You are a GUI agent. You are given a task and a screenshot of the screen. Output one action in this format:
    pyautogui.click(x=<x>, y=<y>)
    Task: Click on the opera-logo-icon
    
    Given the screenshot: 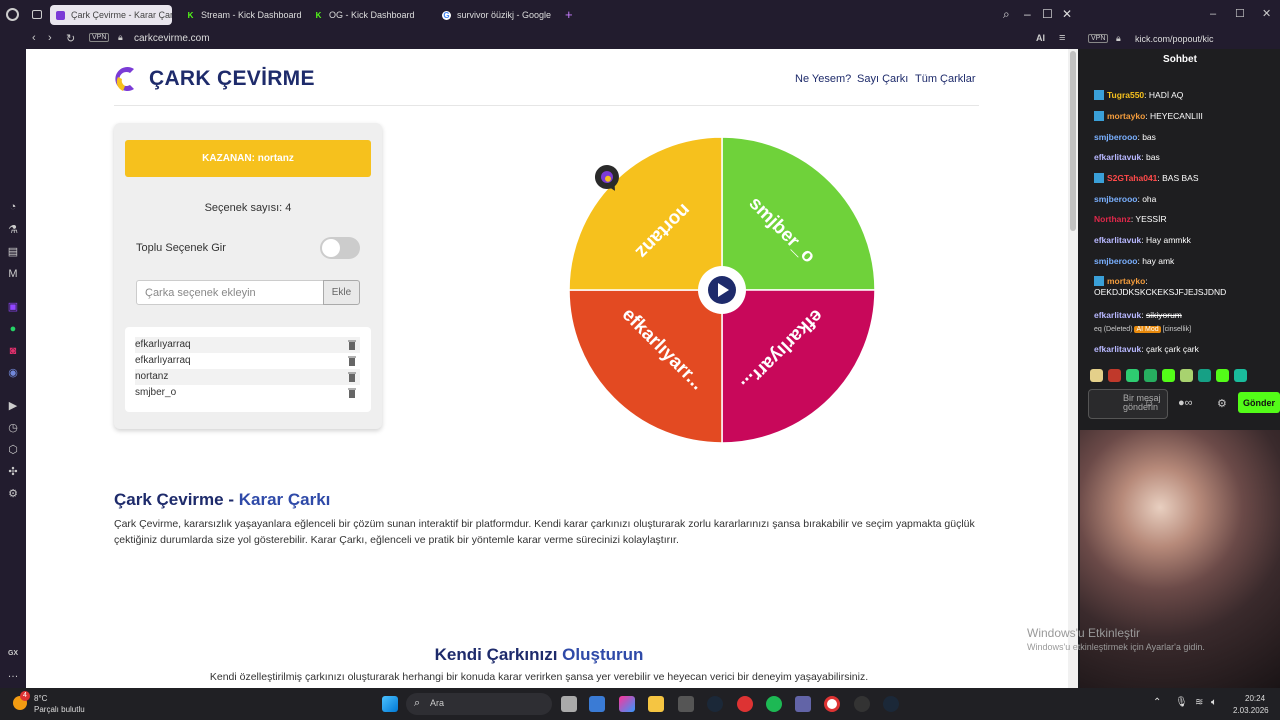 What is the action you would take?
    pyautogui.click(x=12, y=14)
    